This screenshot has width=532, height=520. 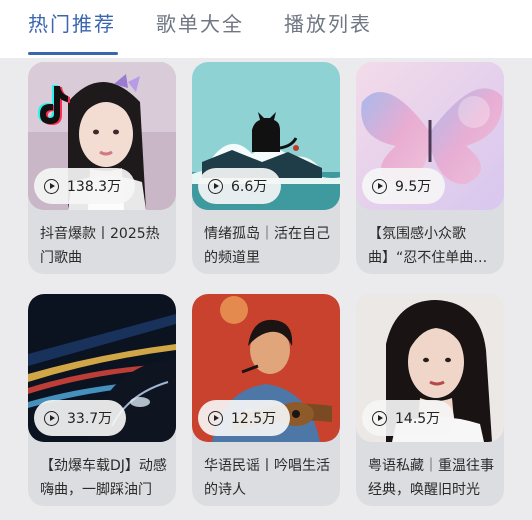 What do you see at coordinates (413, 187) in the screenshot?
I see `play-count: 9.5万` at bounding box center [413, 187].